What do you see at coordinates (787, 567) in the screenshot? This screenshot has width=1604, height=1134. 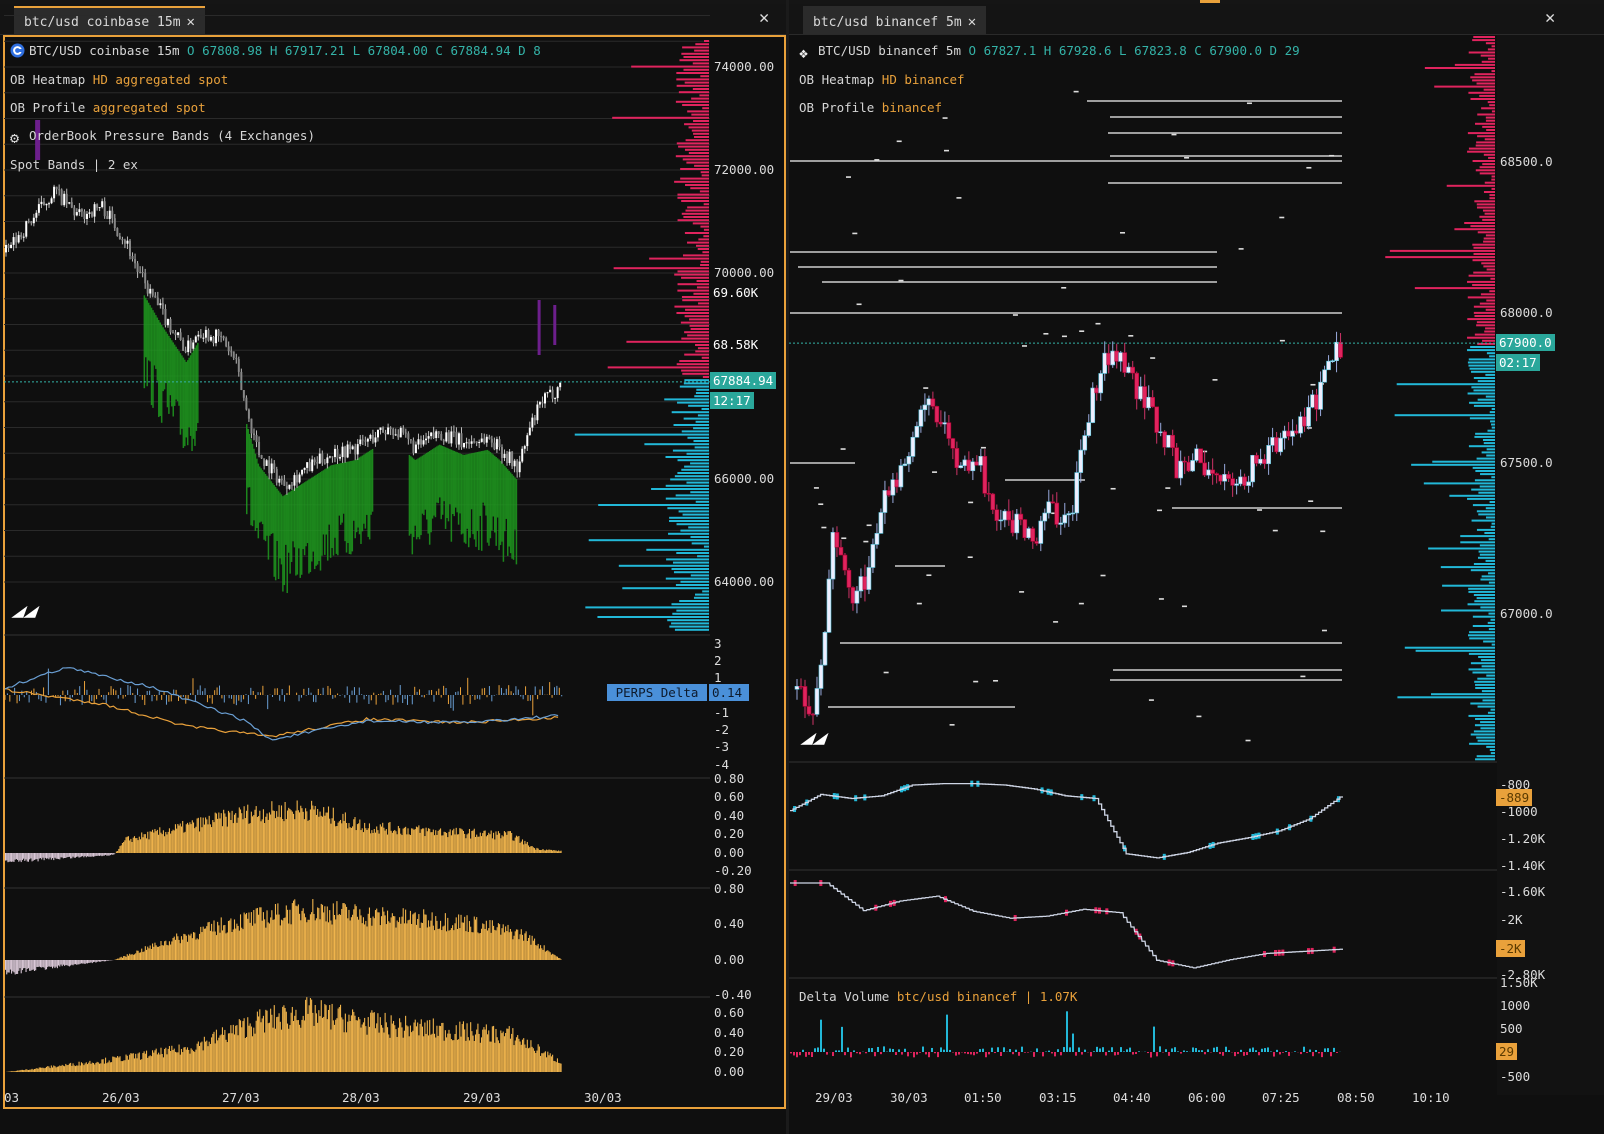 I see `panel-splitter` at bounding box center [787, 567].